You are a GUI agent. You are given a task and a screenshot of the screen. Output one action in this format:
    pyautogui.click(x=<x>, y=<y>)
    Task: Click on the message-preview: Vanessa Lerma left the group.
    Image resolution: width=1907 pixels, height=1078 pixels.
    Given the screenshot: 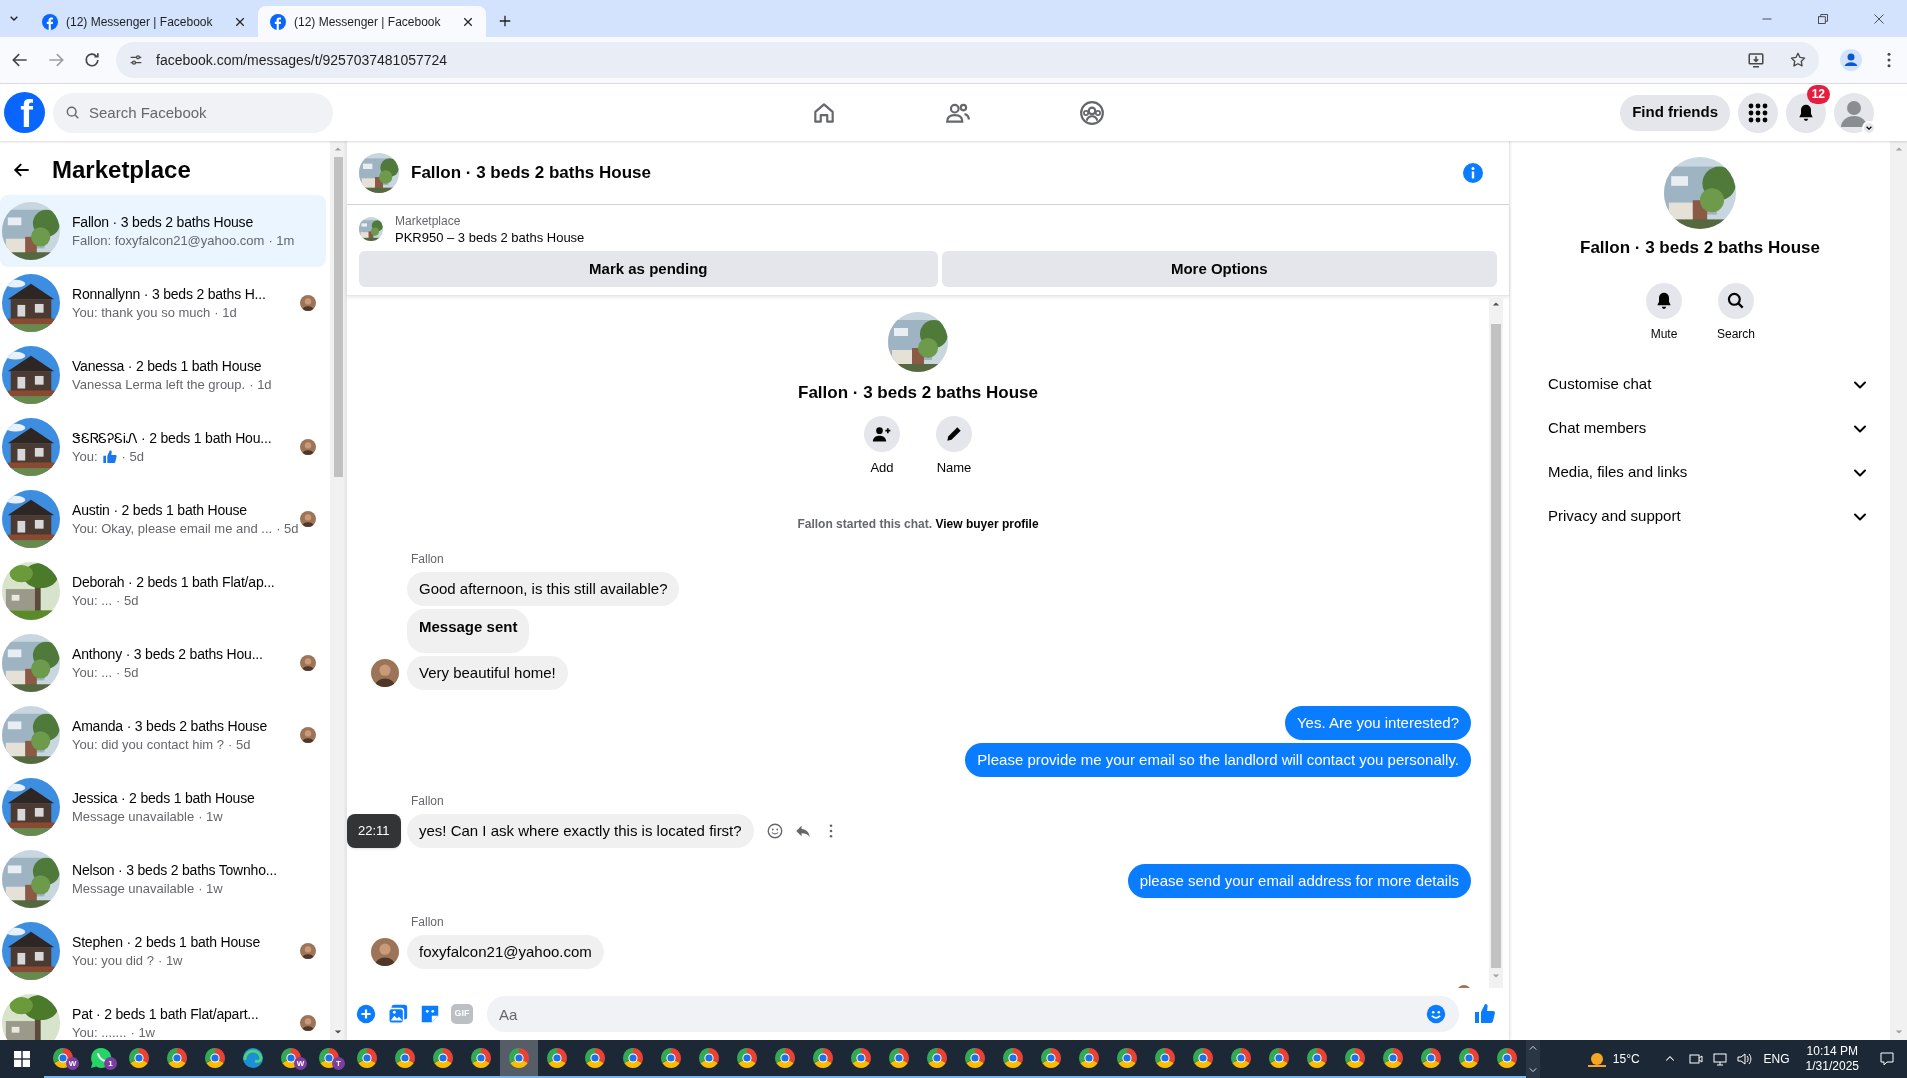 What is the action you would take?
    pyautogui.click(x=159, y=385)
    